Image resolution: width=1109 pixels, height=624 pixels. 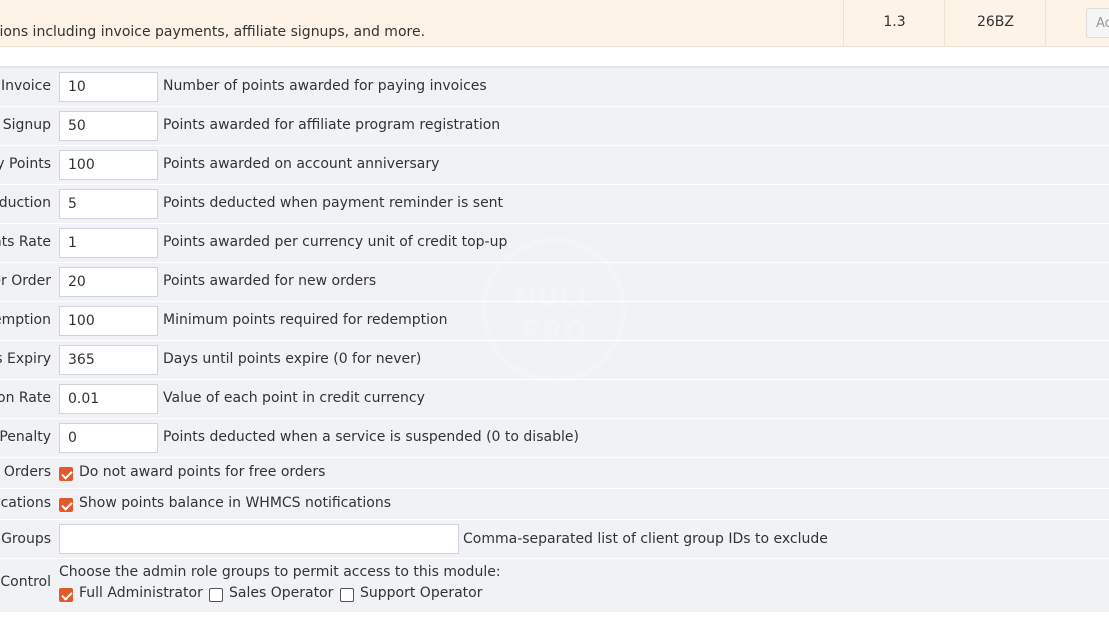 I want to click on module-version-cell: 1.3, so click(x=894, y=23).